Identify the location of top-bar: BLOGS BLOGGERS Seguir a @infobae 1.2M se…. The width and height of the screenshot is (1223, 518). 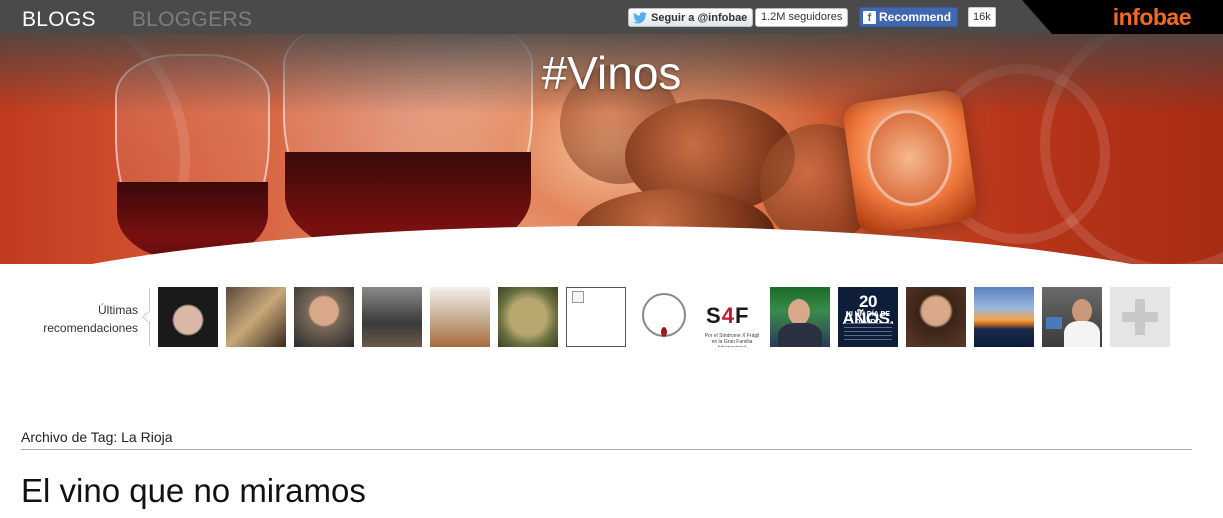
(611, 17).